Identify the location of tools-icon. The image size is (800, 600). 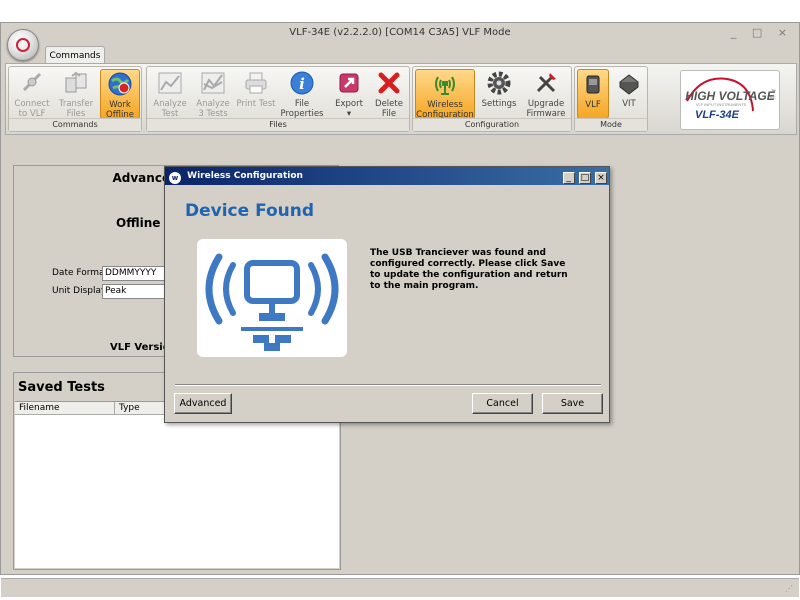
(546, 83).